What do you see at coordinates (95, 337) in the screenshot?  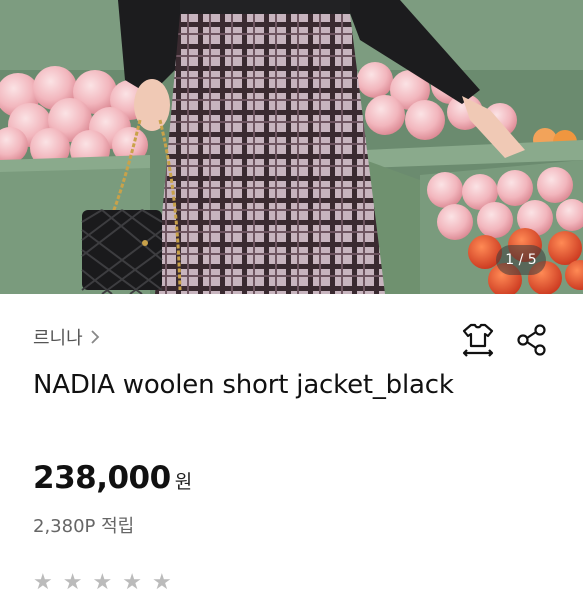 I see `chevron-right-icon` at bounding box center [95, 337].